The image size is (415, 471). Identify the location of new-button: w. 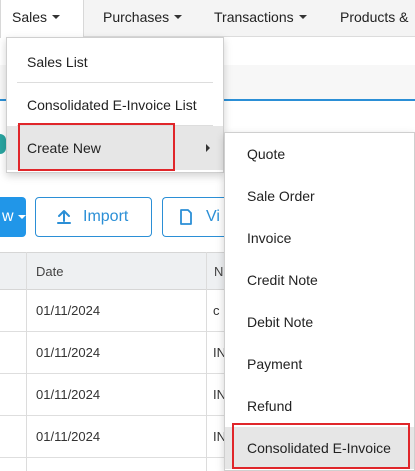
(13, 217).